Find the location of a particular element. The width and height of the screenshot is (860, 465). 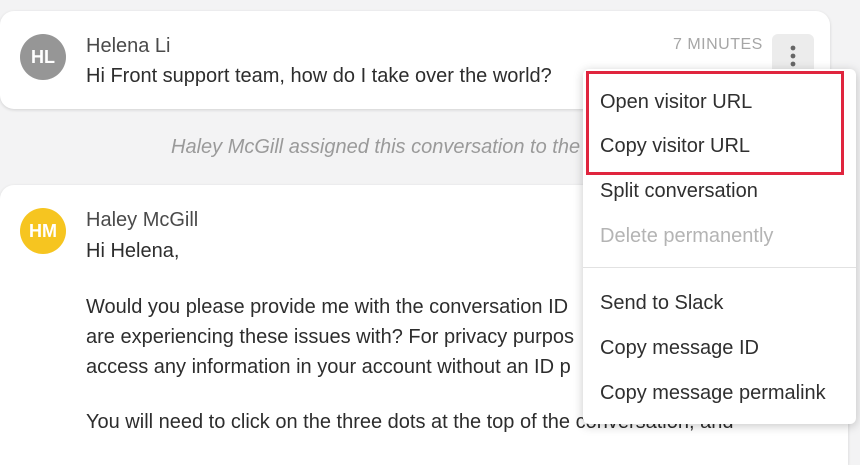

menu-item-copy-message-permalink: Copy message permalink is located at coordinates (713, 393).